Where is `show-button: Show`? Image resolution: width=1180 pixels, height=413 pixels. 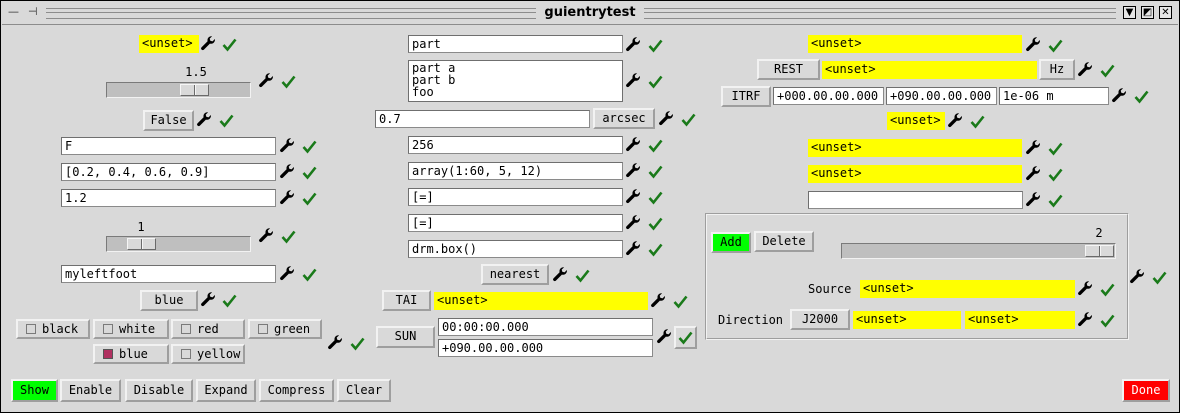 show-button: Show is located at coordinates (34, 390).